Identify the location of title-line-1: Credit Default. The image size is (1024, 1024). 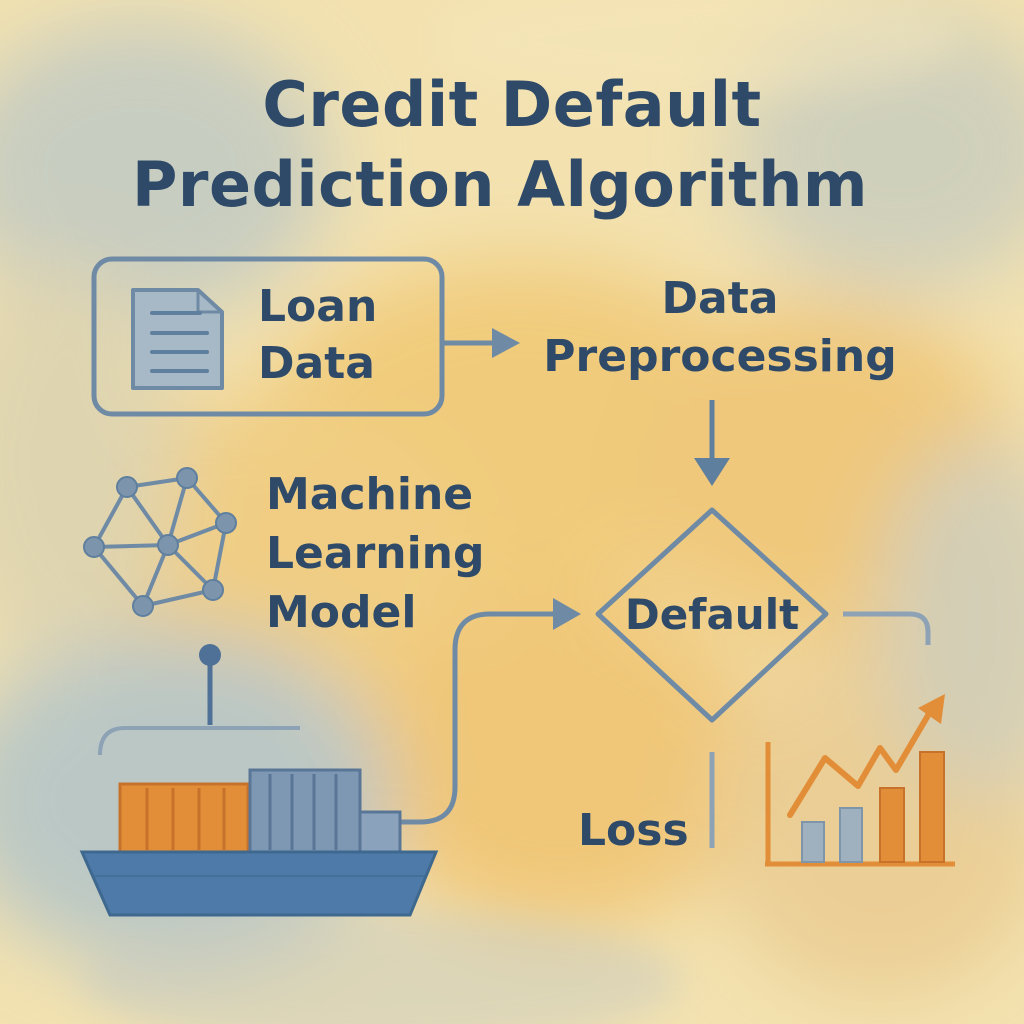
(512, 104).